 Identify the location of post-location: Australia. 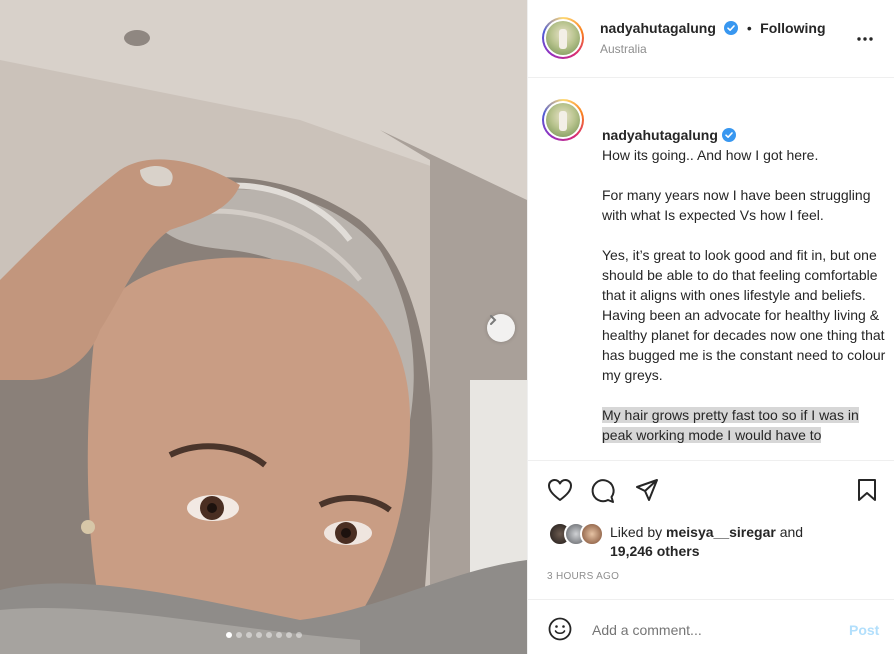
(623, 49).